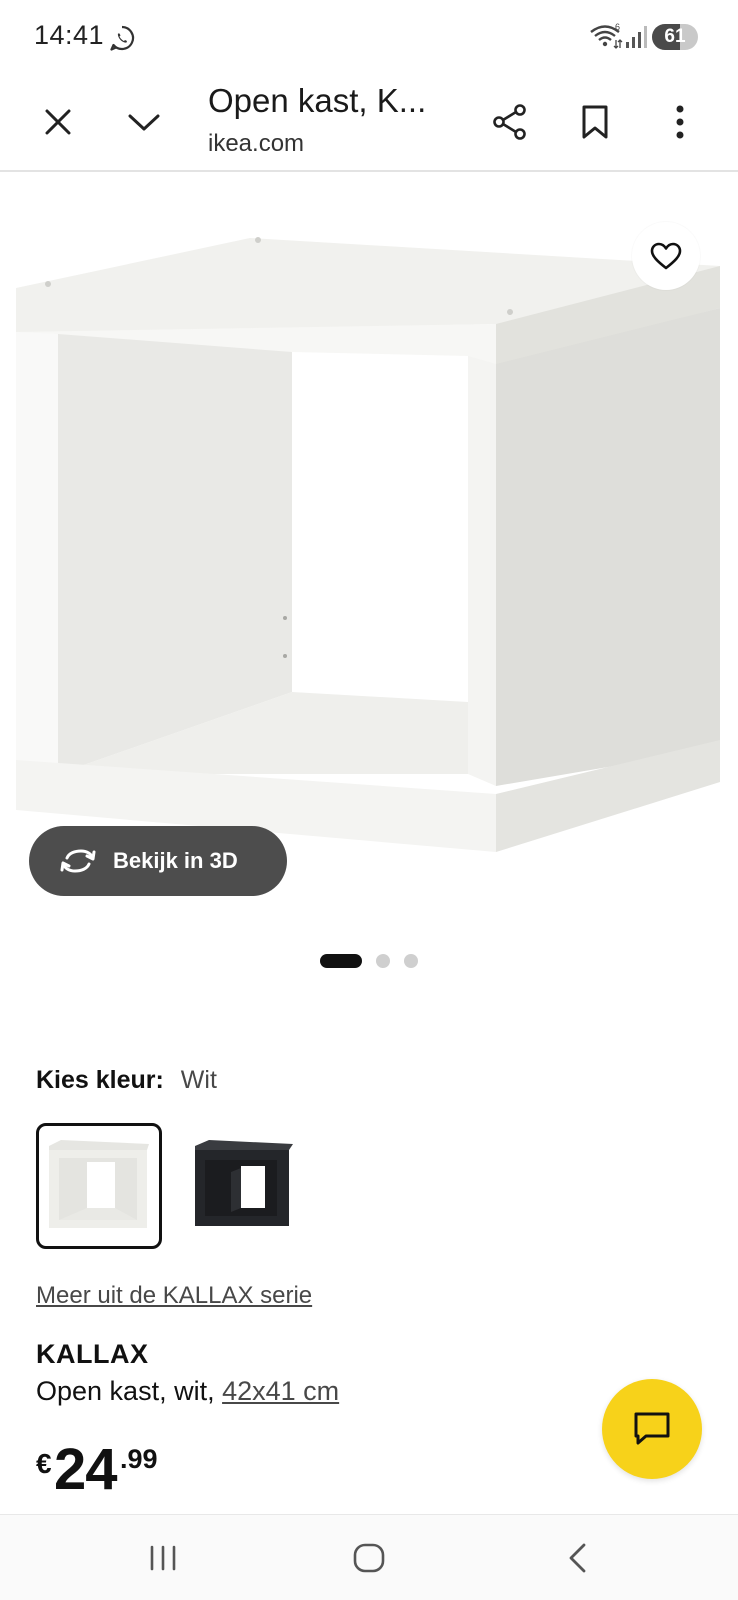 This screenshot has height=1600, width=738. I want to click on back-button, so click(577, 1558).